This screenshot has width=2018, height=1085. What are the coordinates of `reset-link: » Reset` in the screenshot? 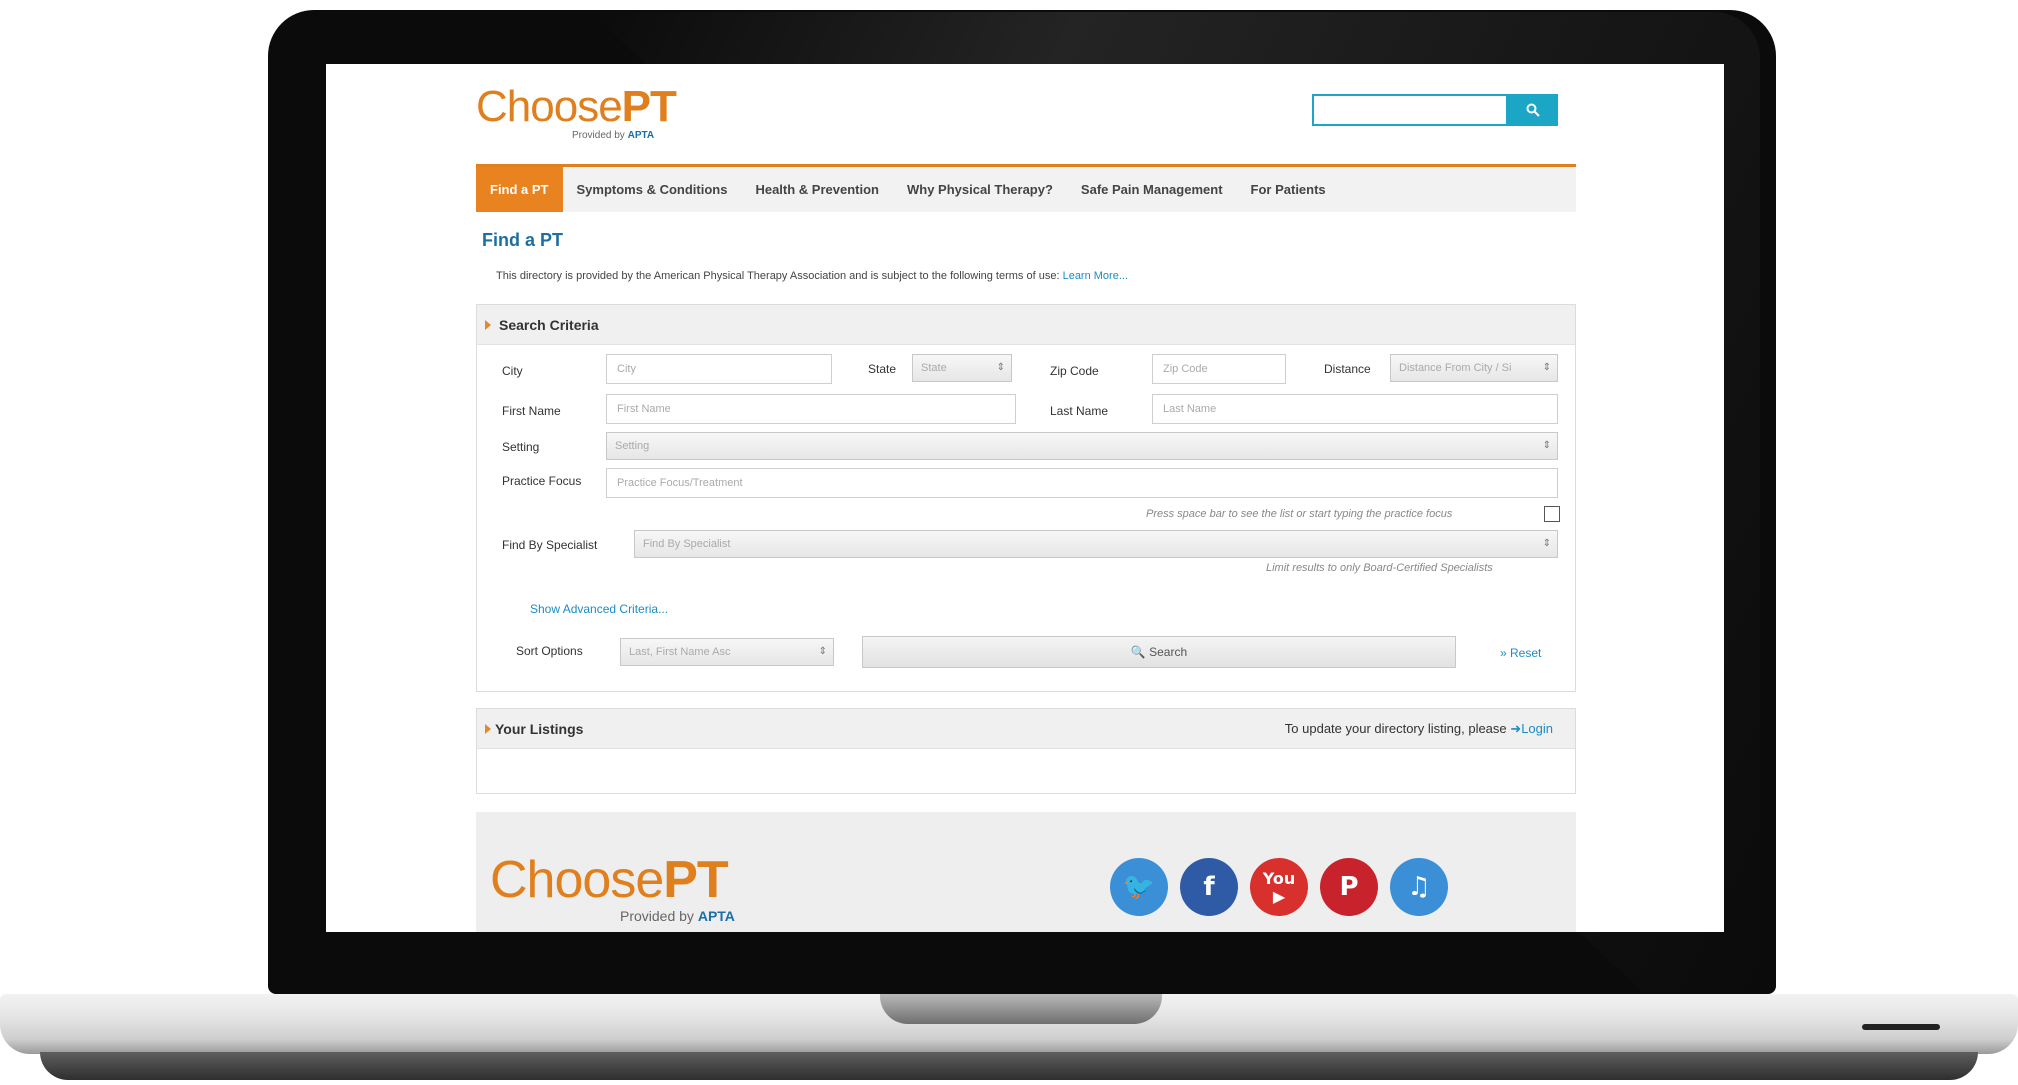 It's located at (1520, 653).